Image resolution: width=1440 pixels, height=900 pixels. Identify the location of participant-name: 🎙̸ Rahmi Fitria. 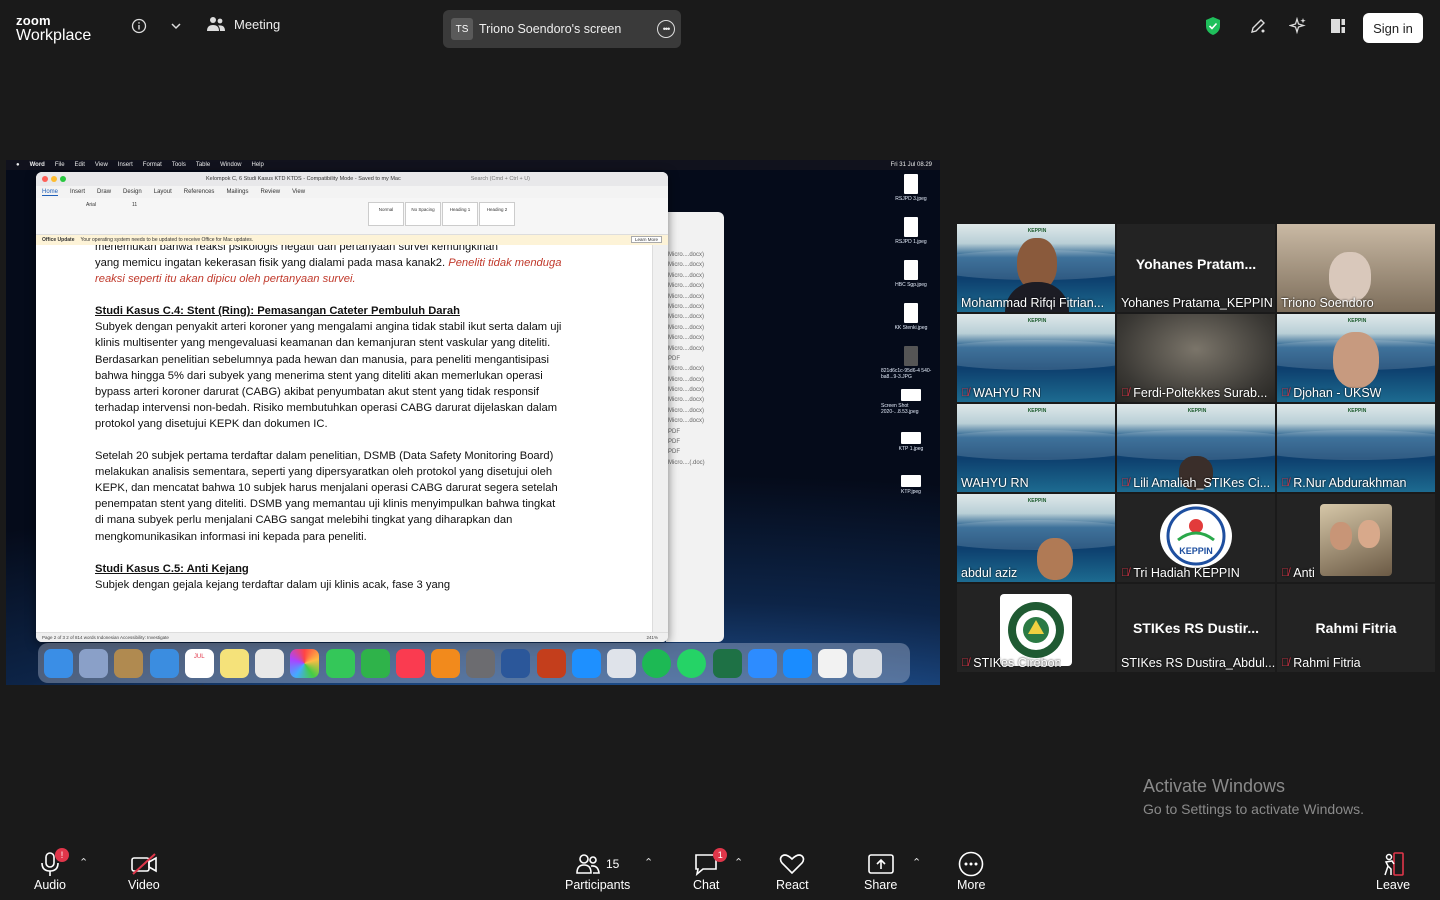
(1321, 663).